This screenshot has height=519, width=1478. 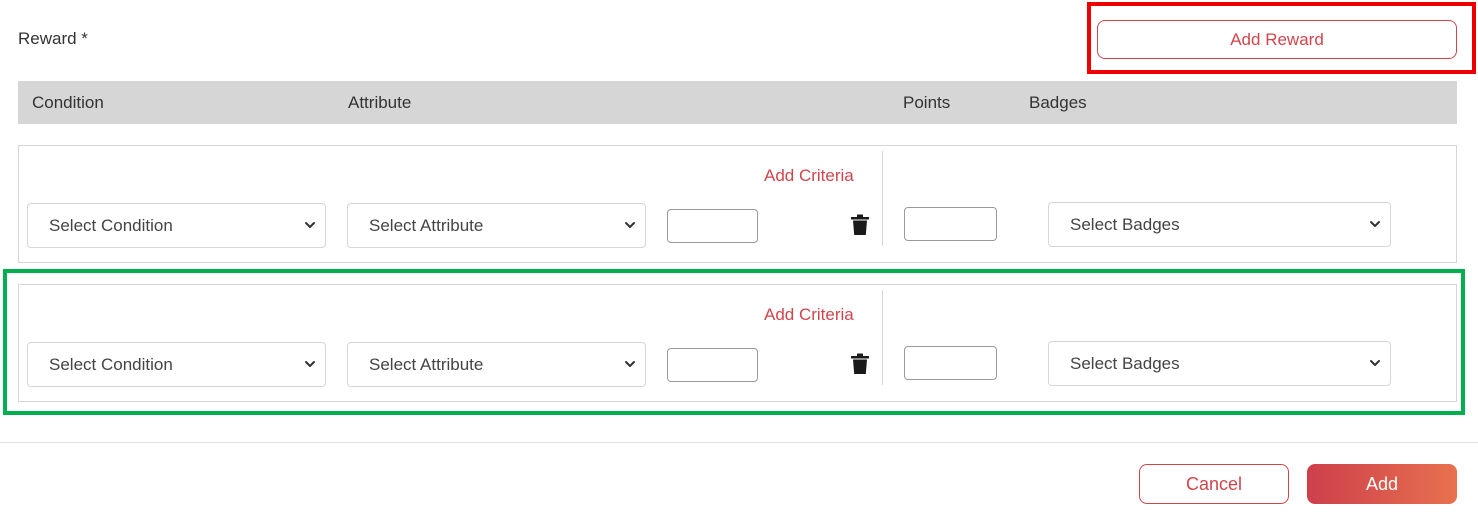 I want to click on header-badges: Badges, so click(x=1058, y=102).